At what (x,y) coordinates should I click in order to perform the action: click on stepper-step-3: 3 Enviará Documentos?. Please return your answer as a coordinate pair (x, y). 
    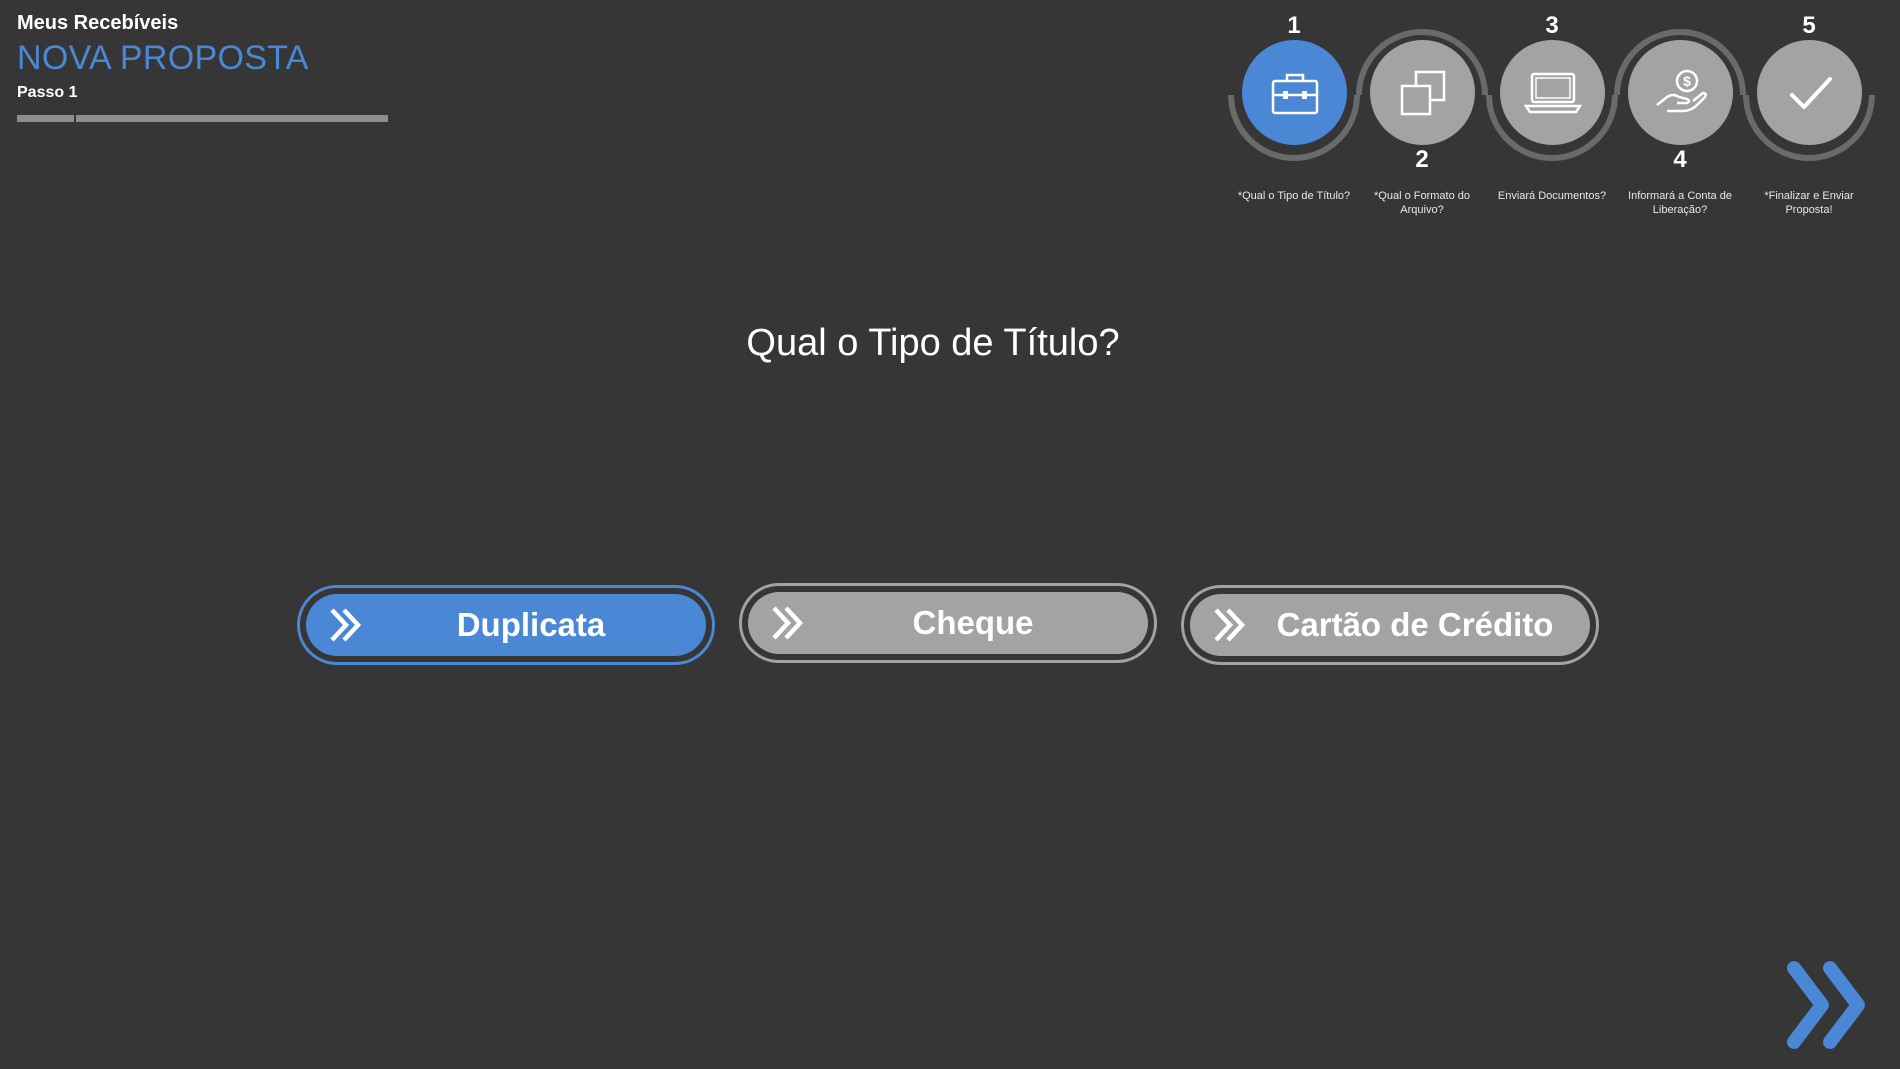
    Looking at the image, I should click on (1552, 118).